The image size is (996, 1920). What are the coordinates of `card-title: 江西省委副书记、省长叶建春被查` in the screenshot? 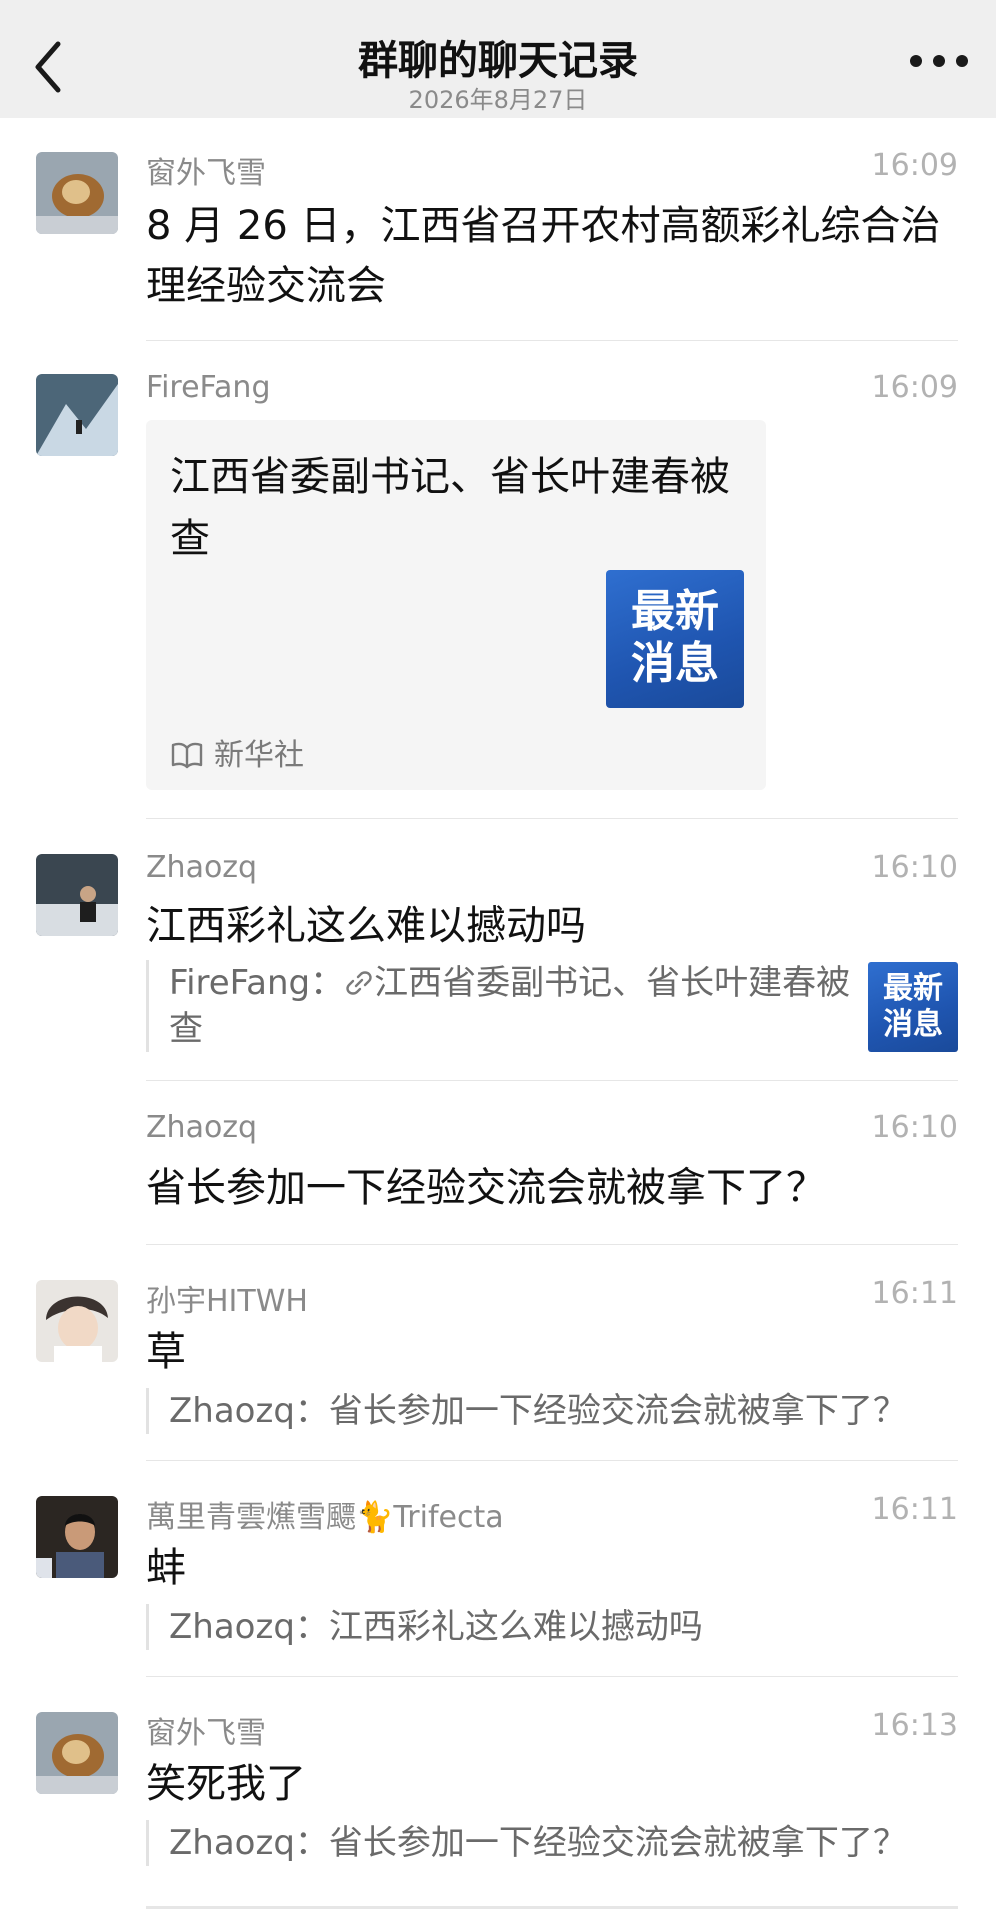 It's located at (450, 508).